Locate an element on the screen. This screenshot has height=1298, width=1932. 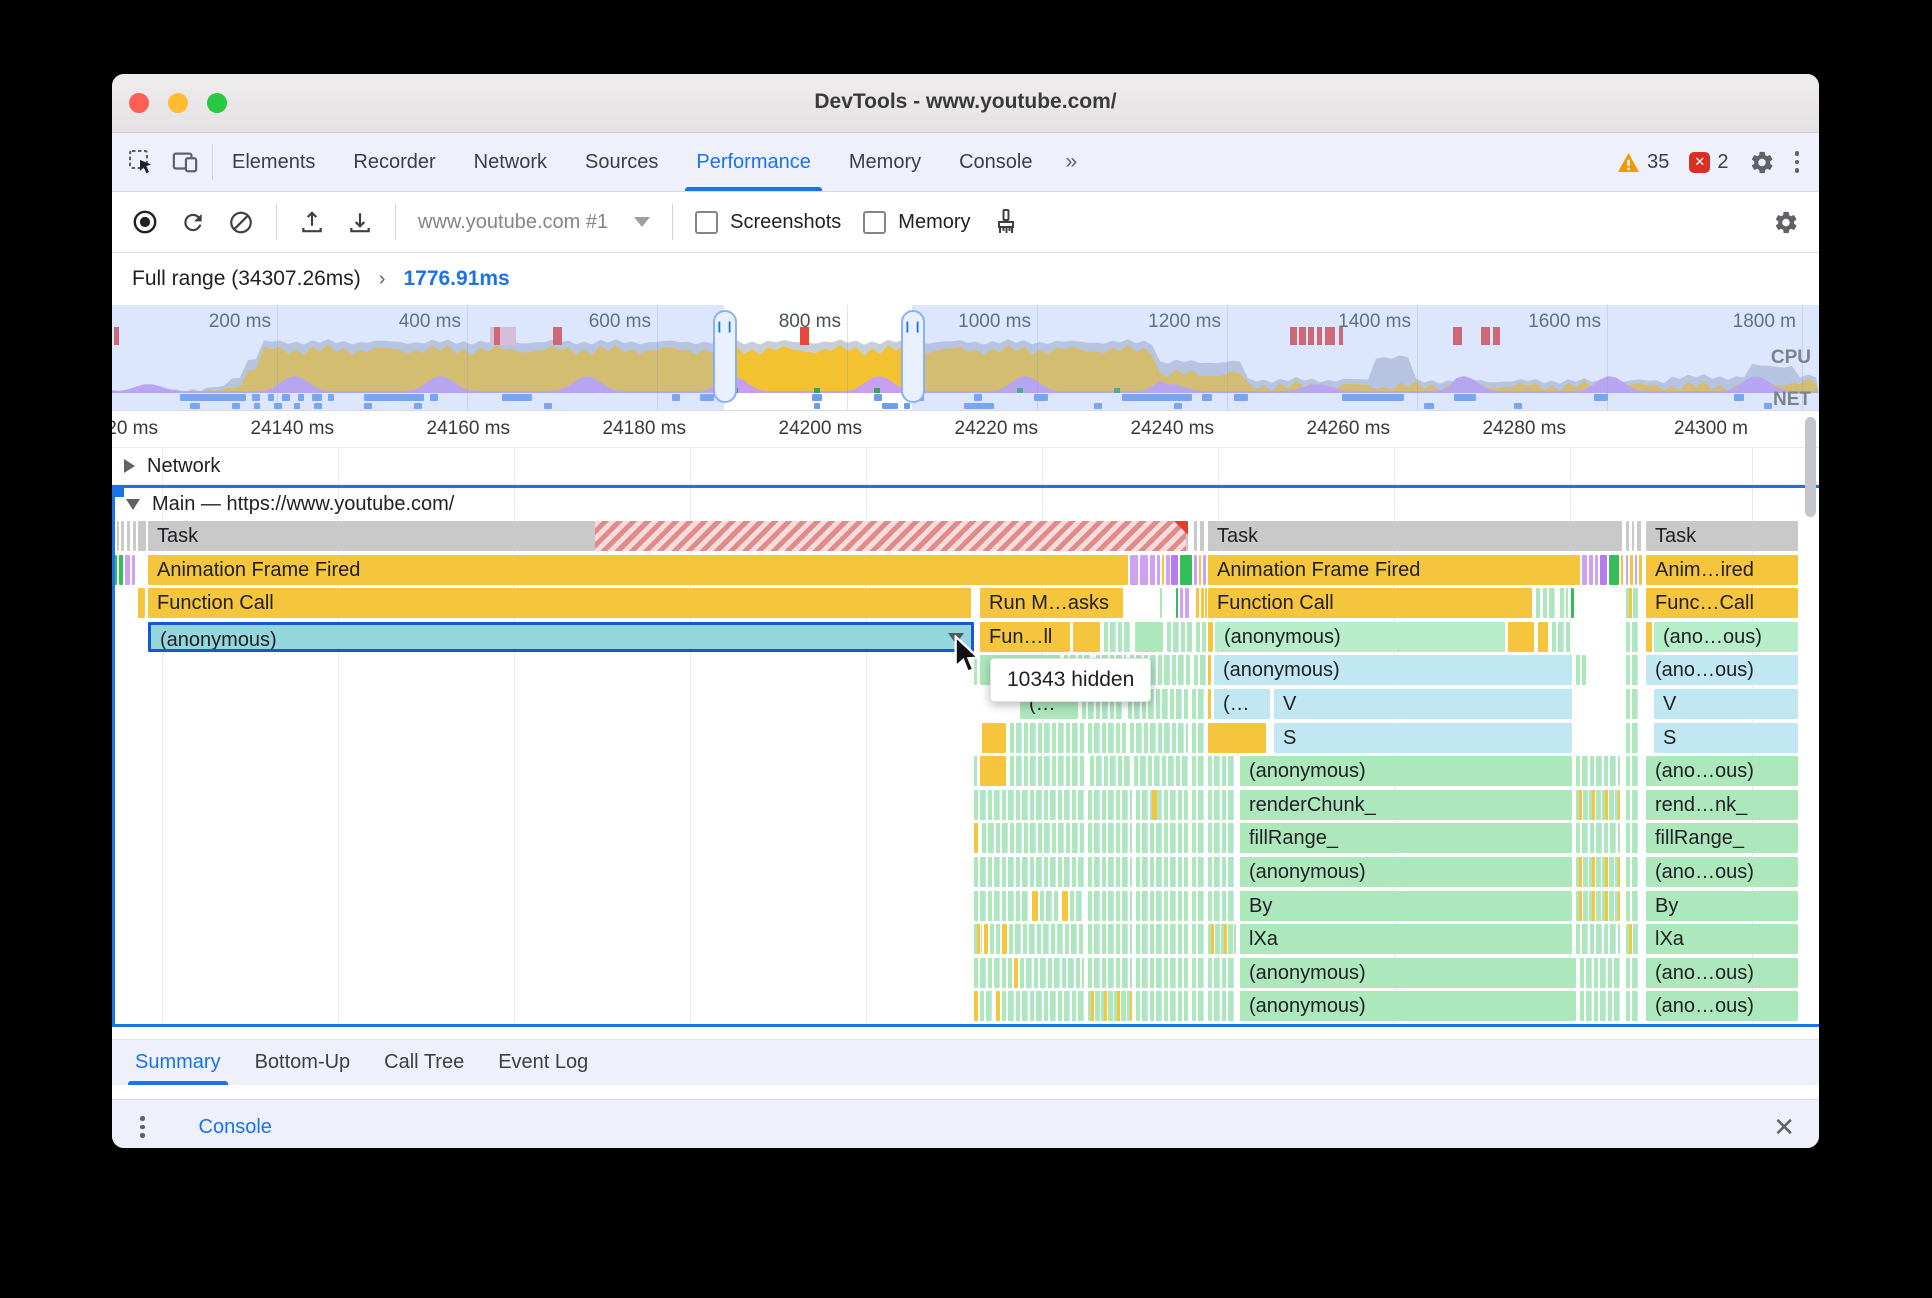
flame-entry: Anim…ired is located at coordinates (1722, 569).